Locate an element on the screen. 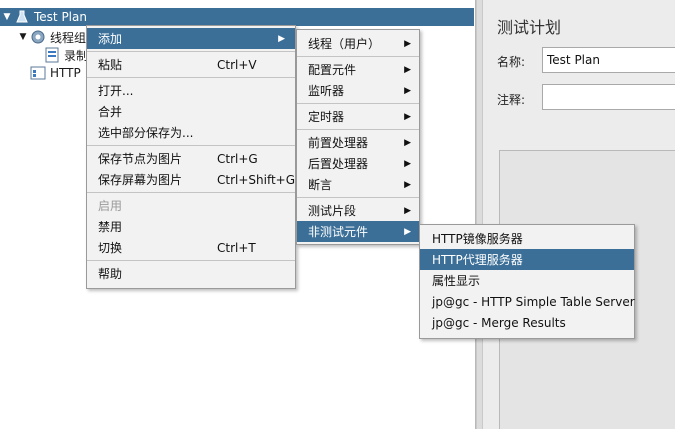 The width and height of the screenshot is (675, 429). document-icon is located at coordinates (52, 55).